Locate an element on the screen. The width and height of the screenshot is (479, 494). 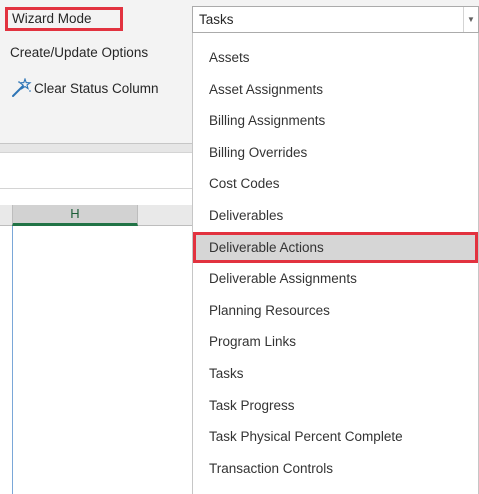
column-header-h: H is located at coordinates (75, 215).